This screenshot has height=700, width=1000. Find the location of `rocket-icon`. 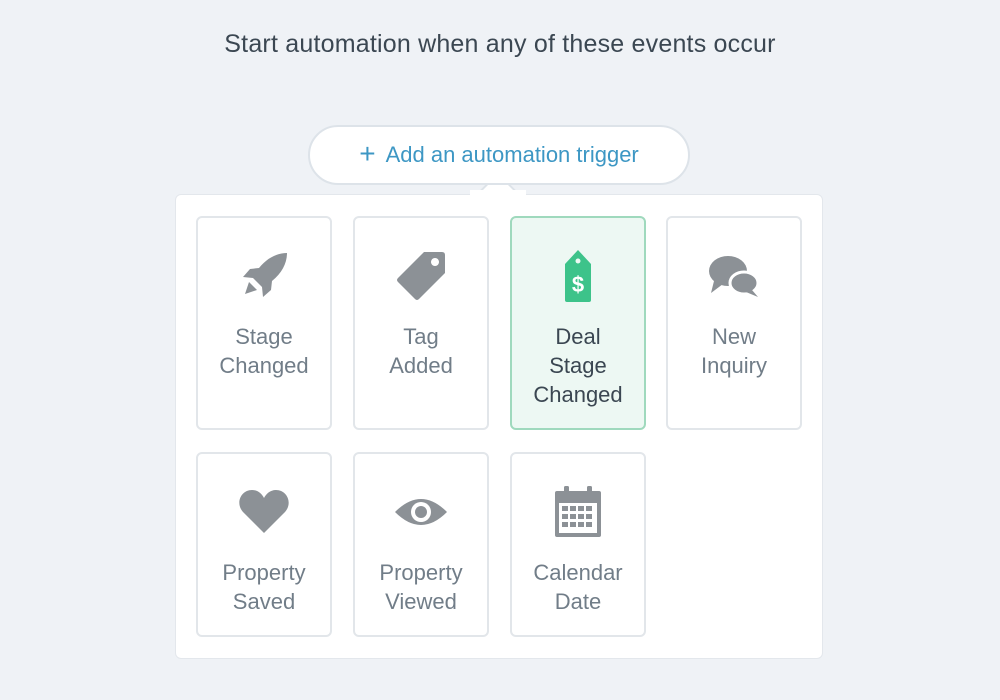

rocket-icon is located at coordinates (264, 276).